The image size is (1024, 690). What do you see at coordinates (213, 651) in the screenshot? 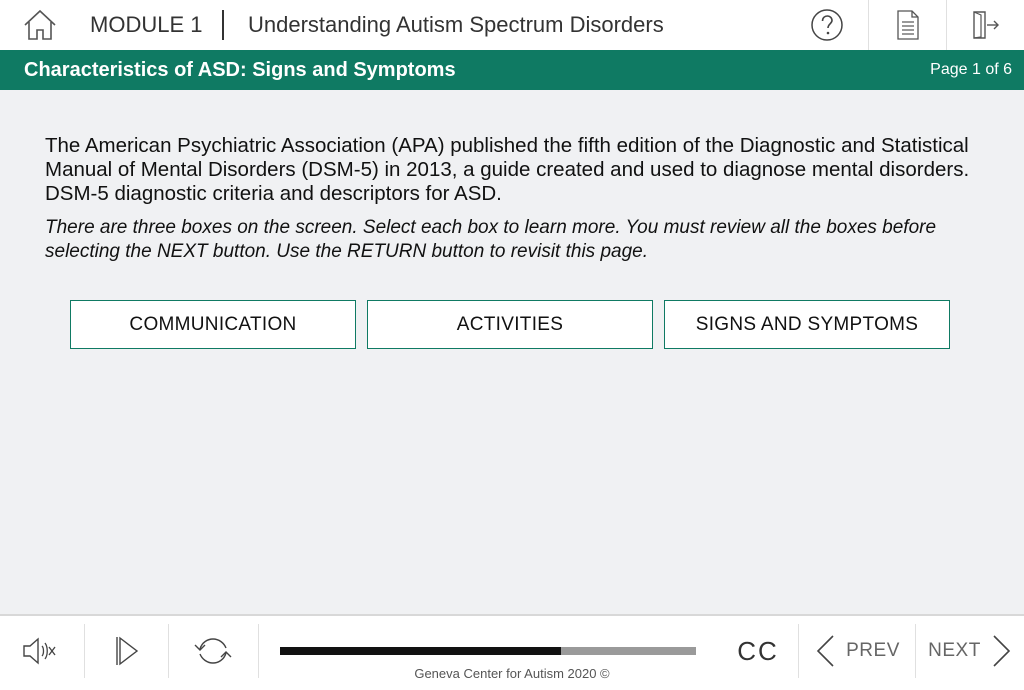
I see `replay-icon` at bounding box center [213, 651].